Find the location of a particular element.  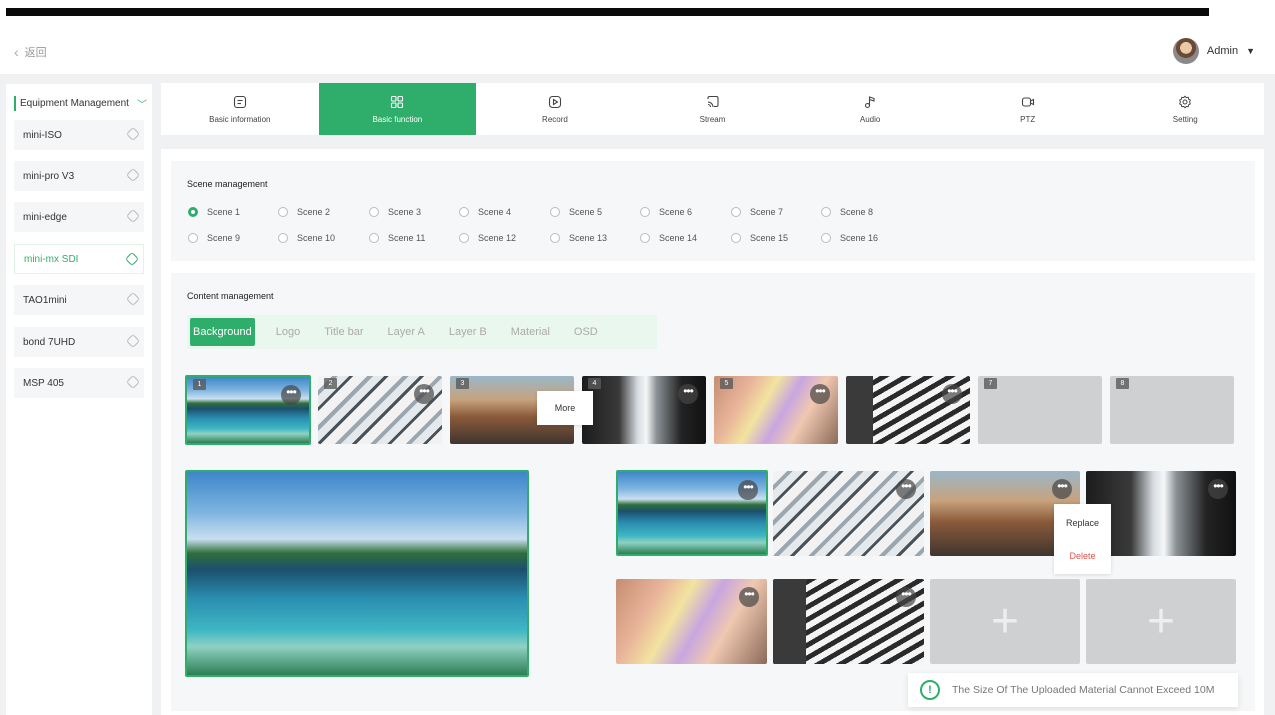

sidebar-item-msp-405: MSP 405 is located at coordinates (79, 383).